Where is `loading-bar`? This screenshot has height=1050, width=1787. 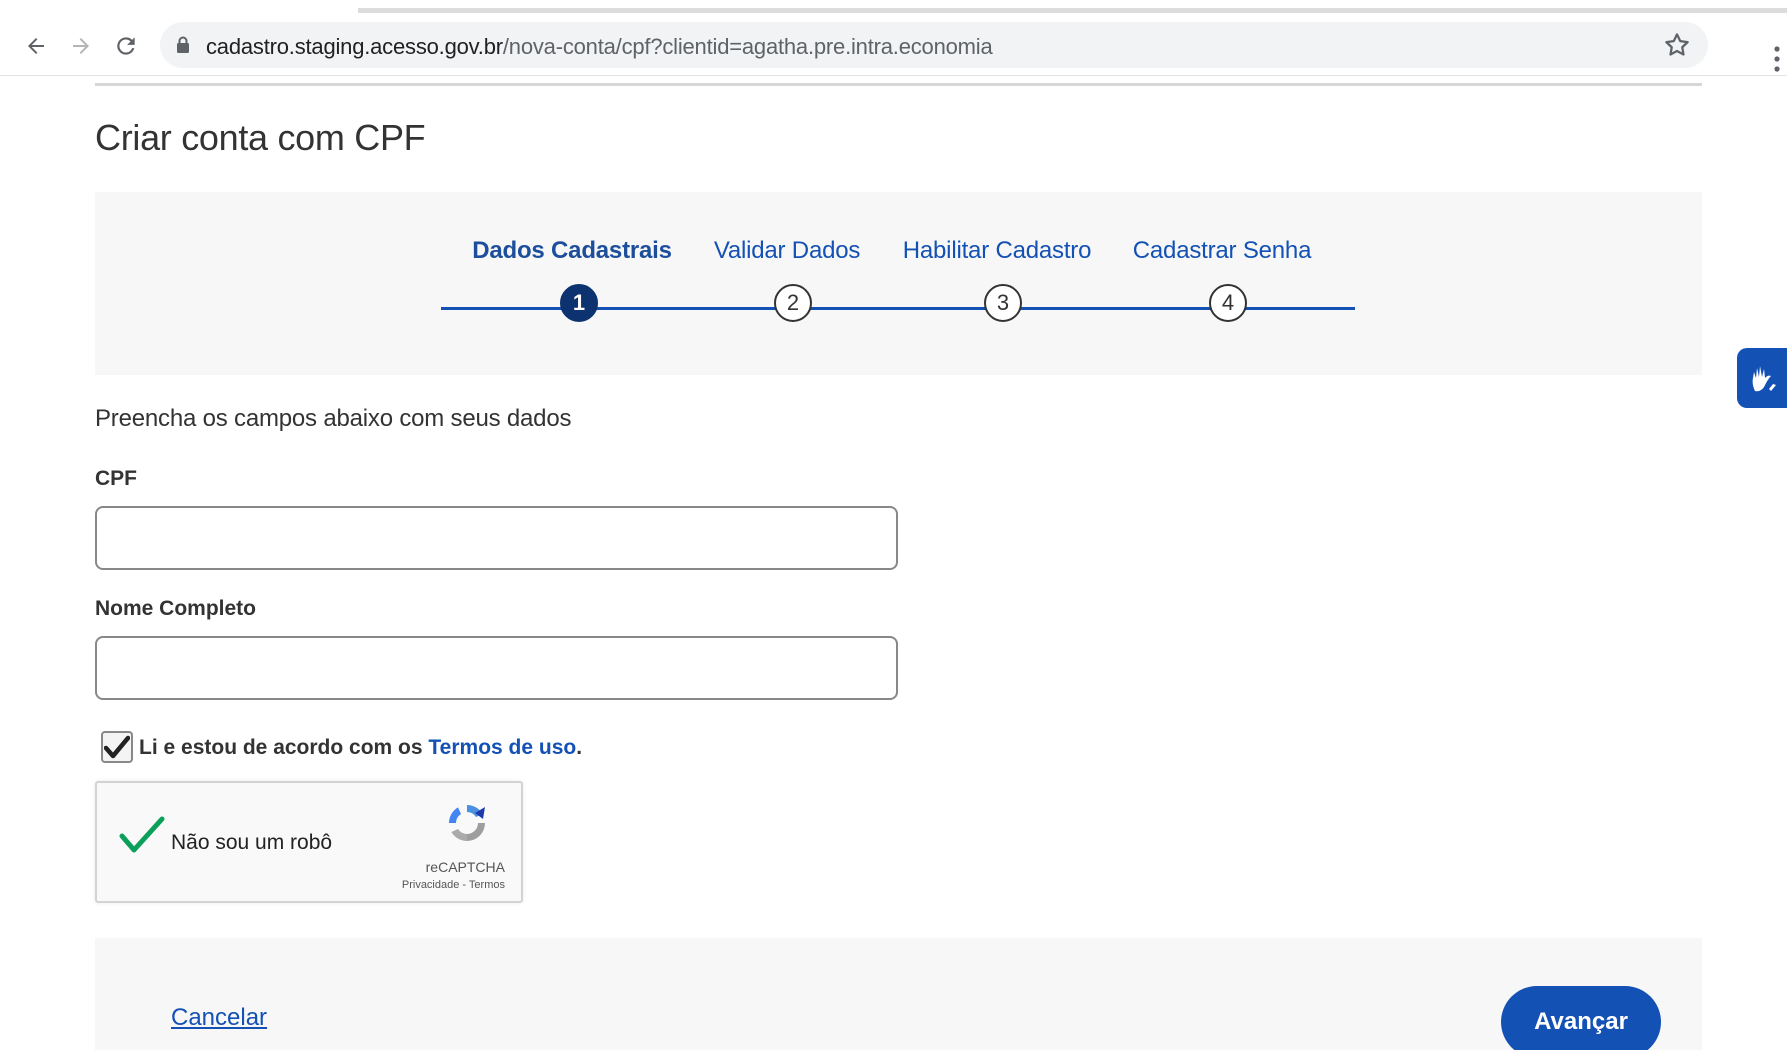
loading-bar is located at coordinates (1072, 10).